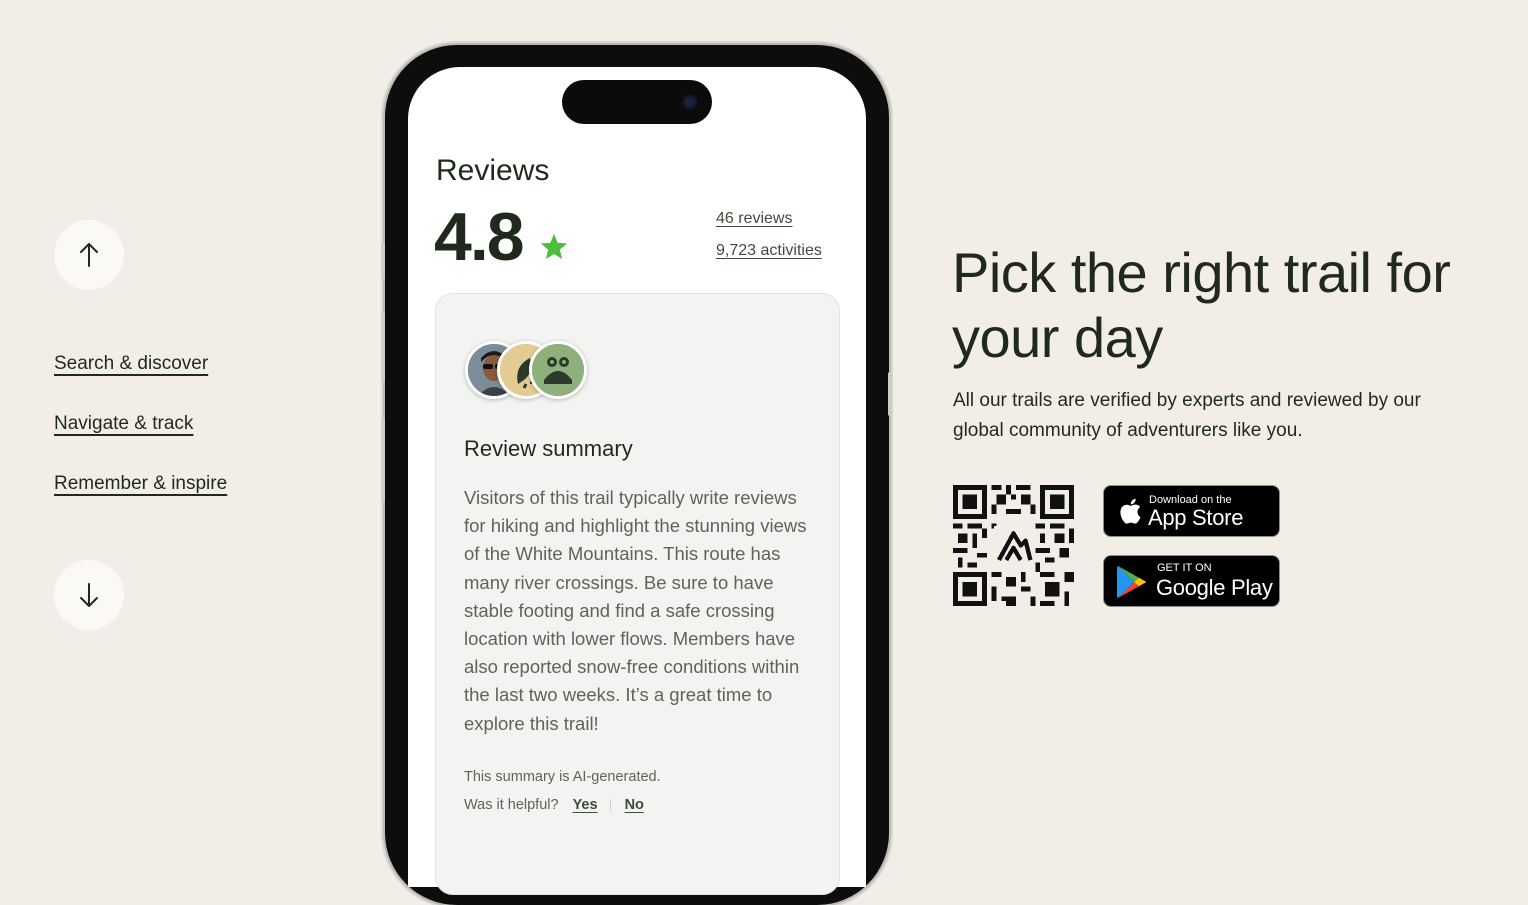  I want to click on app-store-label: App Store, so click(1196, 517).